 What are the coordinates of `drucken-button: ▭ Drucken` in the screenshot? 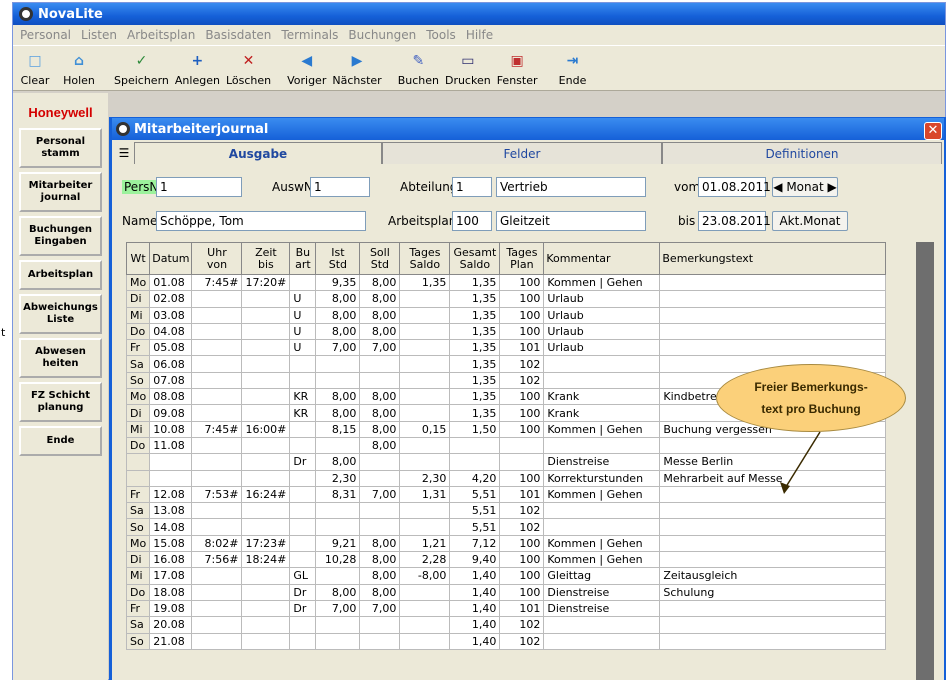 It's located at (468, 68).